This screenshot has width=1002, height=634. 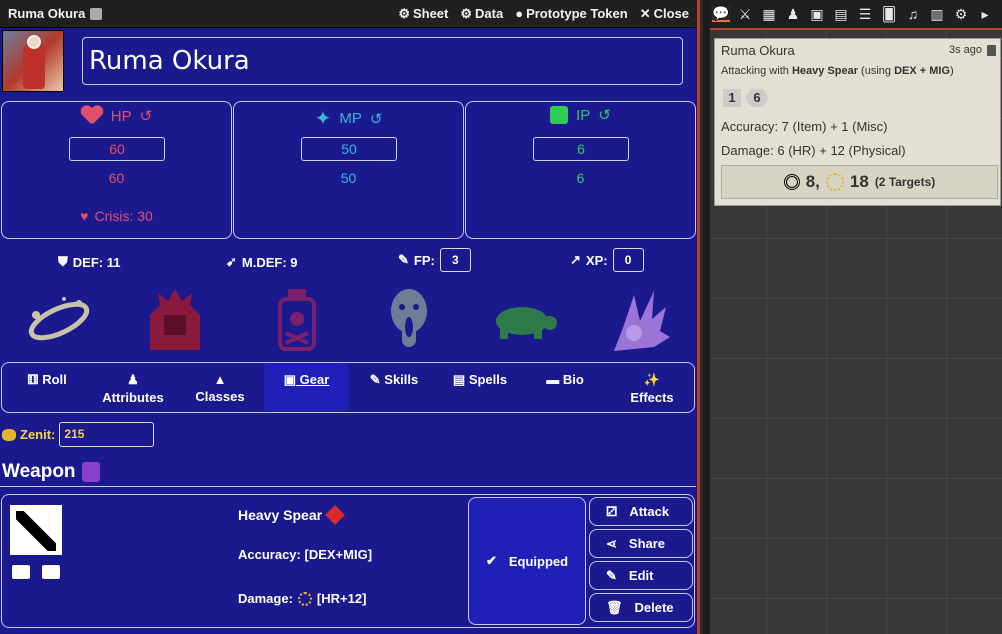 I want to click on mp-current-input: 50, so click(x=349, y=149).